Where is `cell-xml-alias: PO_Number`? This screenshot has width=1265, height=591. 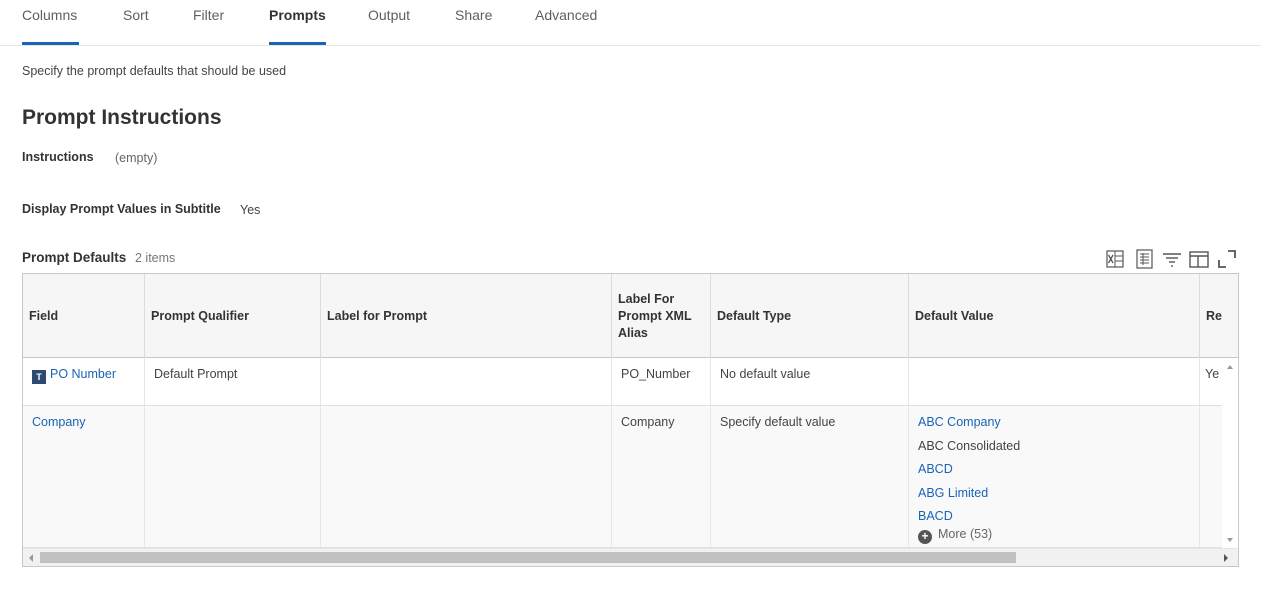
cell-xml-alias: PO_Number is located at coordinates (661, 381).